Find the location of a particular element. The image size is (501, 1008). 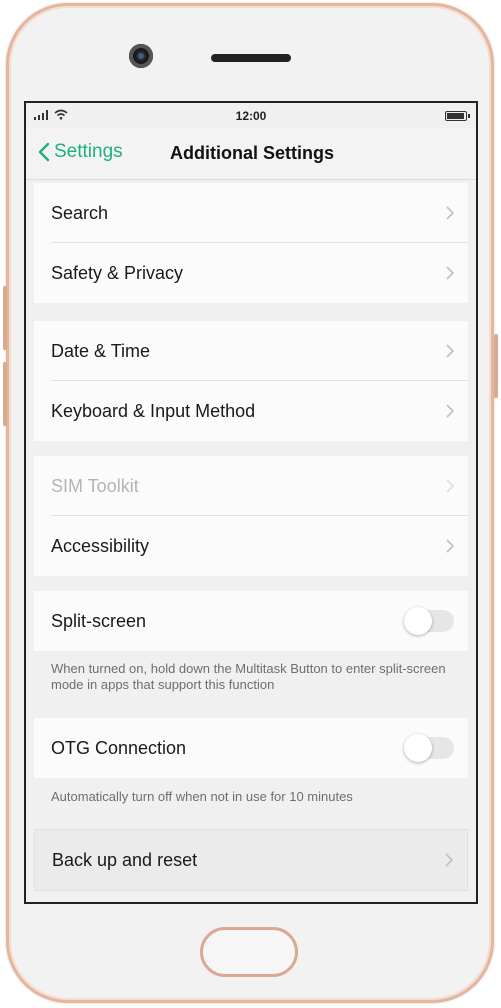

list-item-accessibility: Accessibility is located at coordinates (251, 546).